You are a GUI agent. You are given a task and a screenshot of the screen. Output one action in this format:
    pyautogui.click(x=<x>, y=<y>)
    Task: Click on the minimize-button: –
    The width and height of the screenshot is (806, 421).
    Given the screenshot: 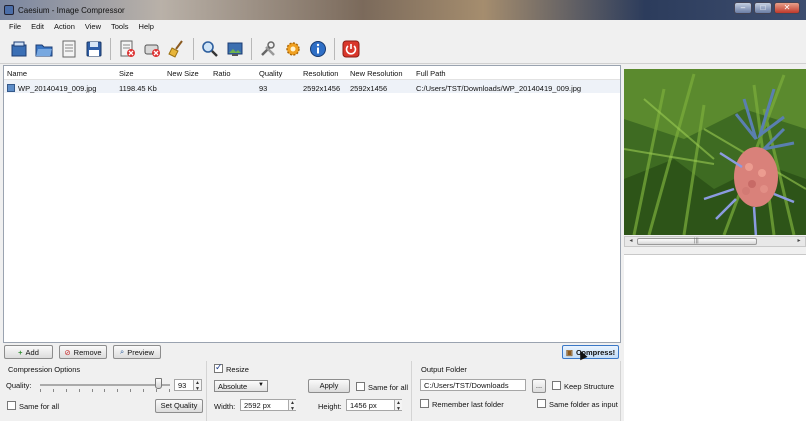 What is the action you would take?
    pyautogui.click(x=743, y=8)
    